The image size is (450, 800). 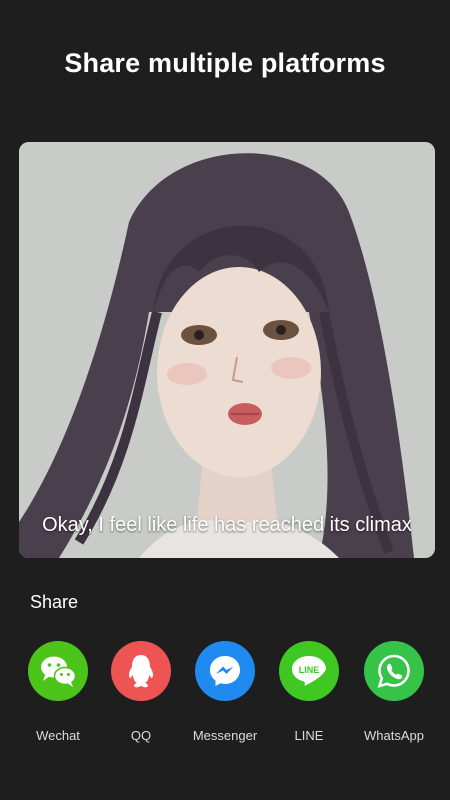 I want to click on share-messenger-button: Messenger, so click(x=225, y=692).